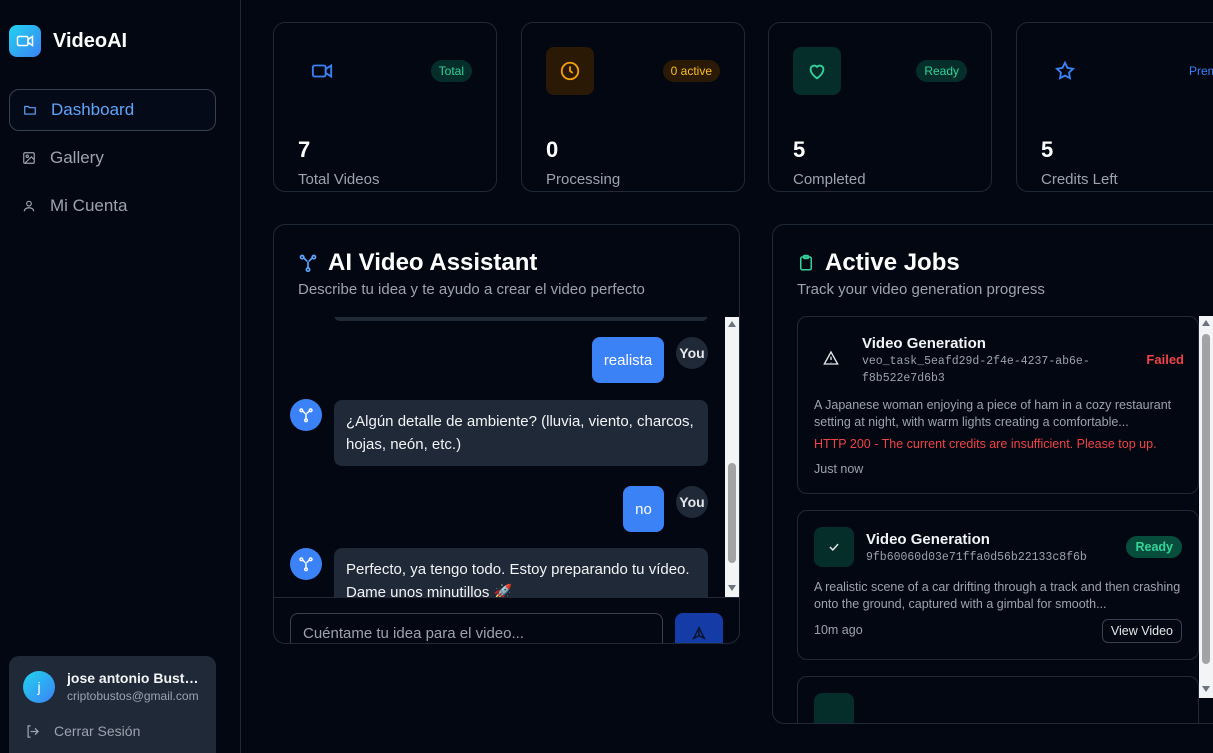 The width and height of the screenshot is (1213, 753). I want to click on video-icon, so click(322, 71).